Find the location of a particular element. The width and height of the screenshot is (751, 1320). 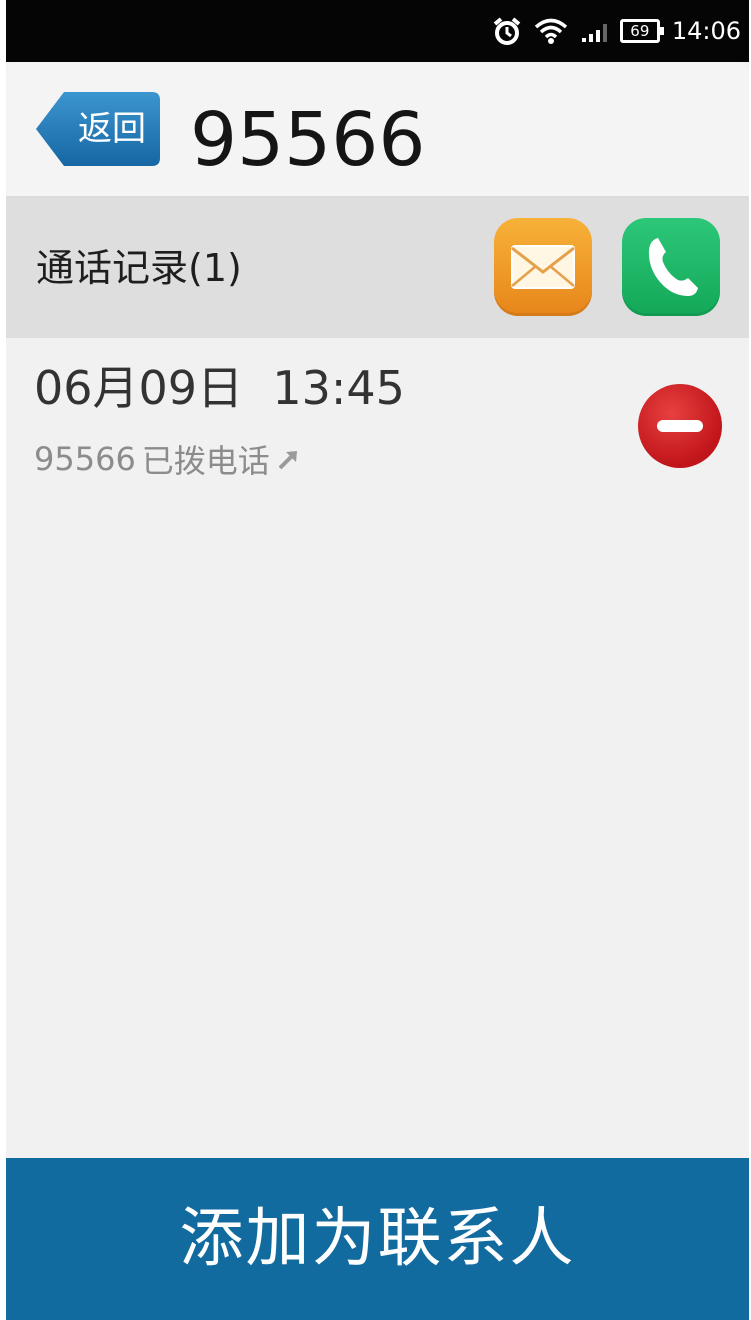

header: 返回 95566 is located at coordinates (377, 130).